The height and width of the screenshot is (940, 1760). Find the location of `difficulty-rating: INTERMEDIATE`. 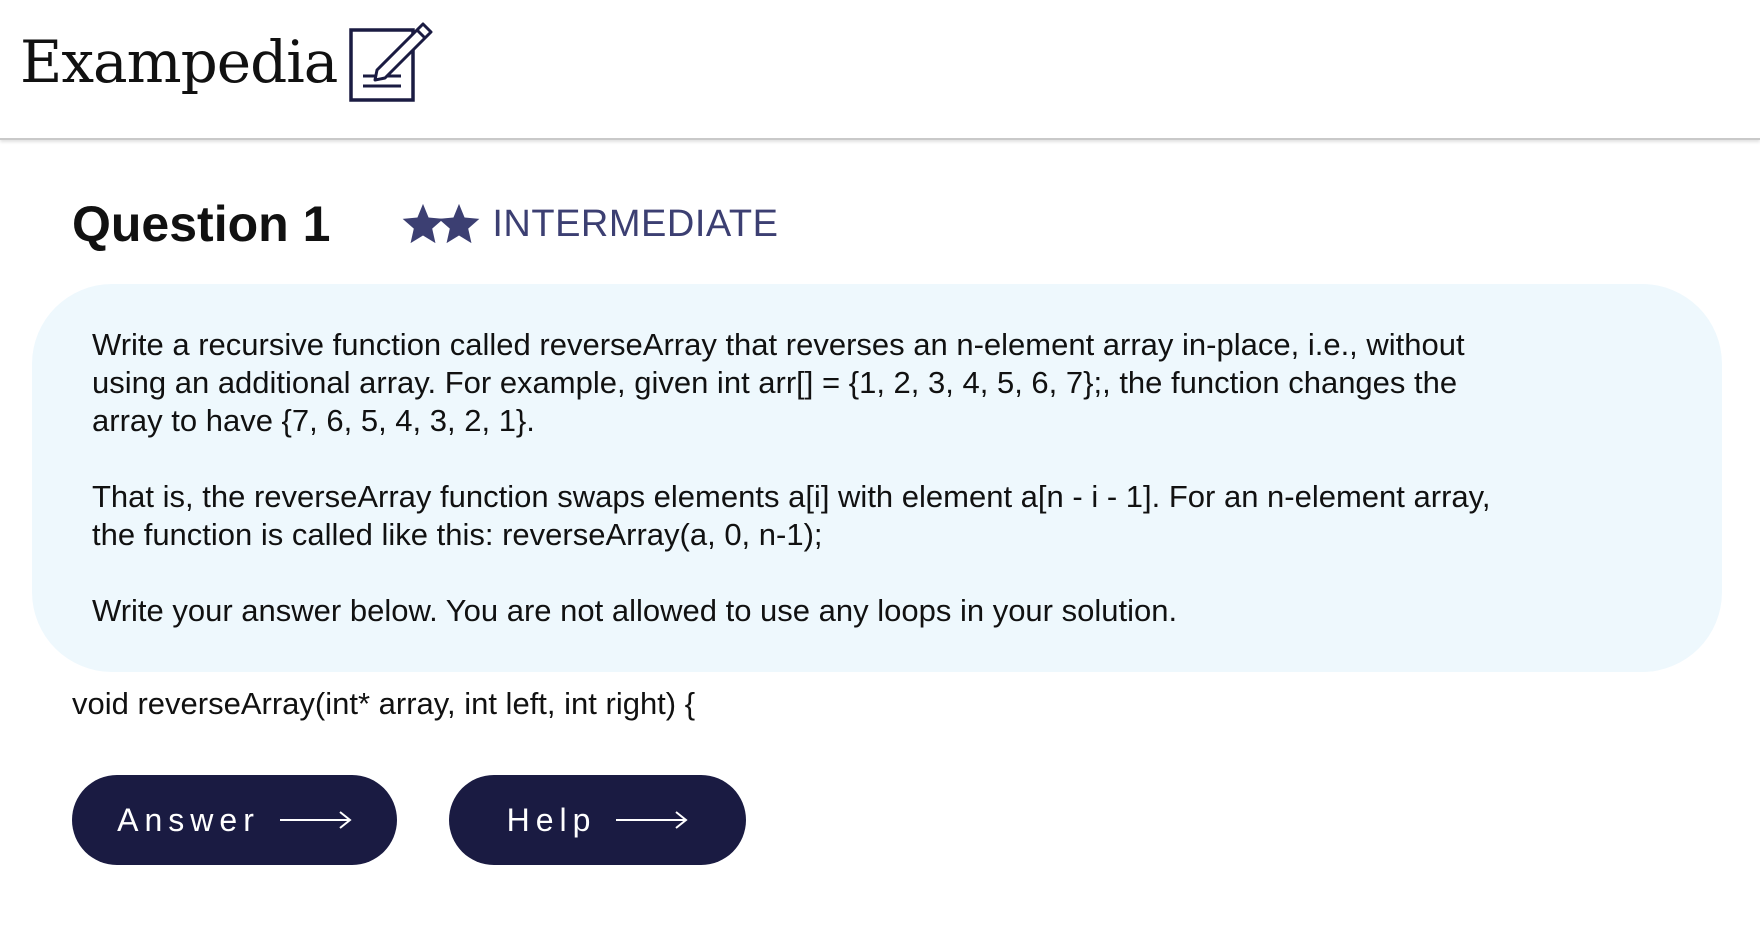

difficulty-rating: INTERMEDIATE is located at coordinates (589, 224).